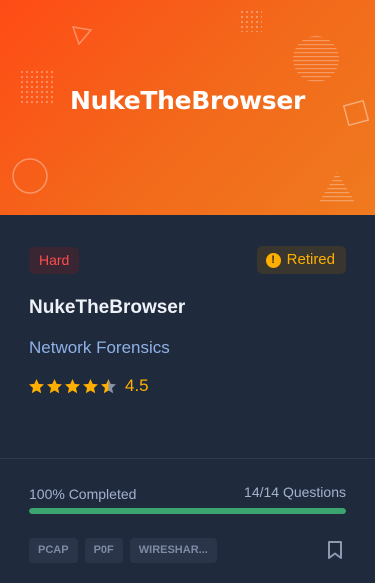 Image resolution: width=375 pixels, height=583 pixels. I want to click on progress-bar-fill, so click(187, 511).